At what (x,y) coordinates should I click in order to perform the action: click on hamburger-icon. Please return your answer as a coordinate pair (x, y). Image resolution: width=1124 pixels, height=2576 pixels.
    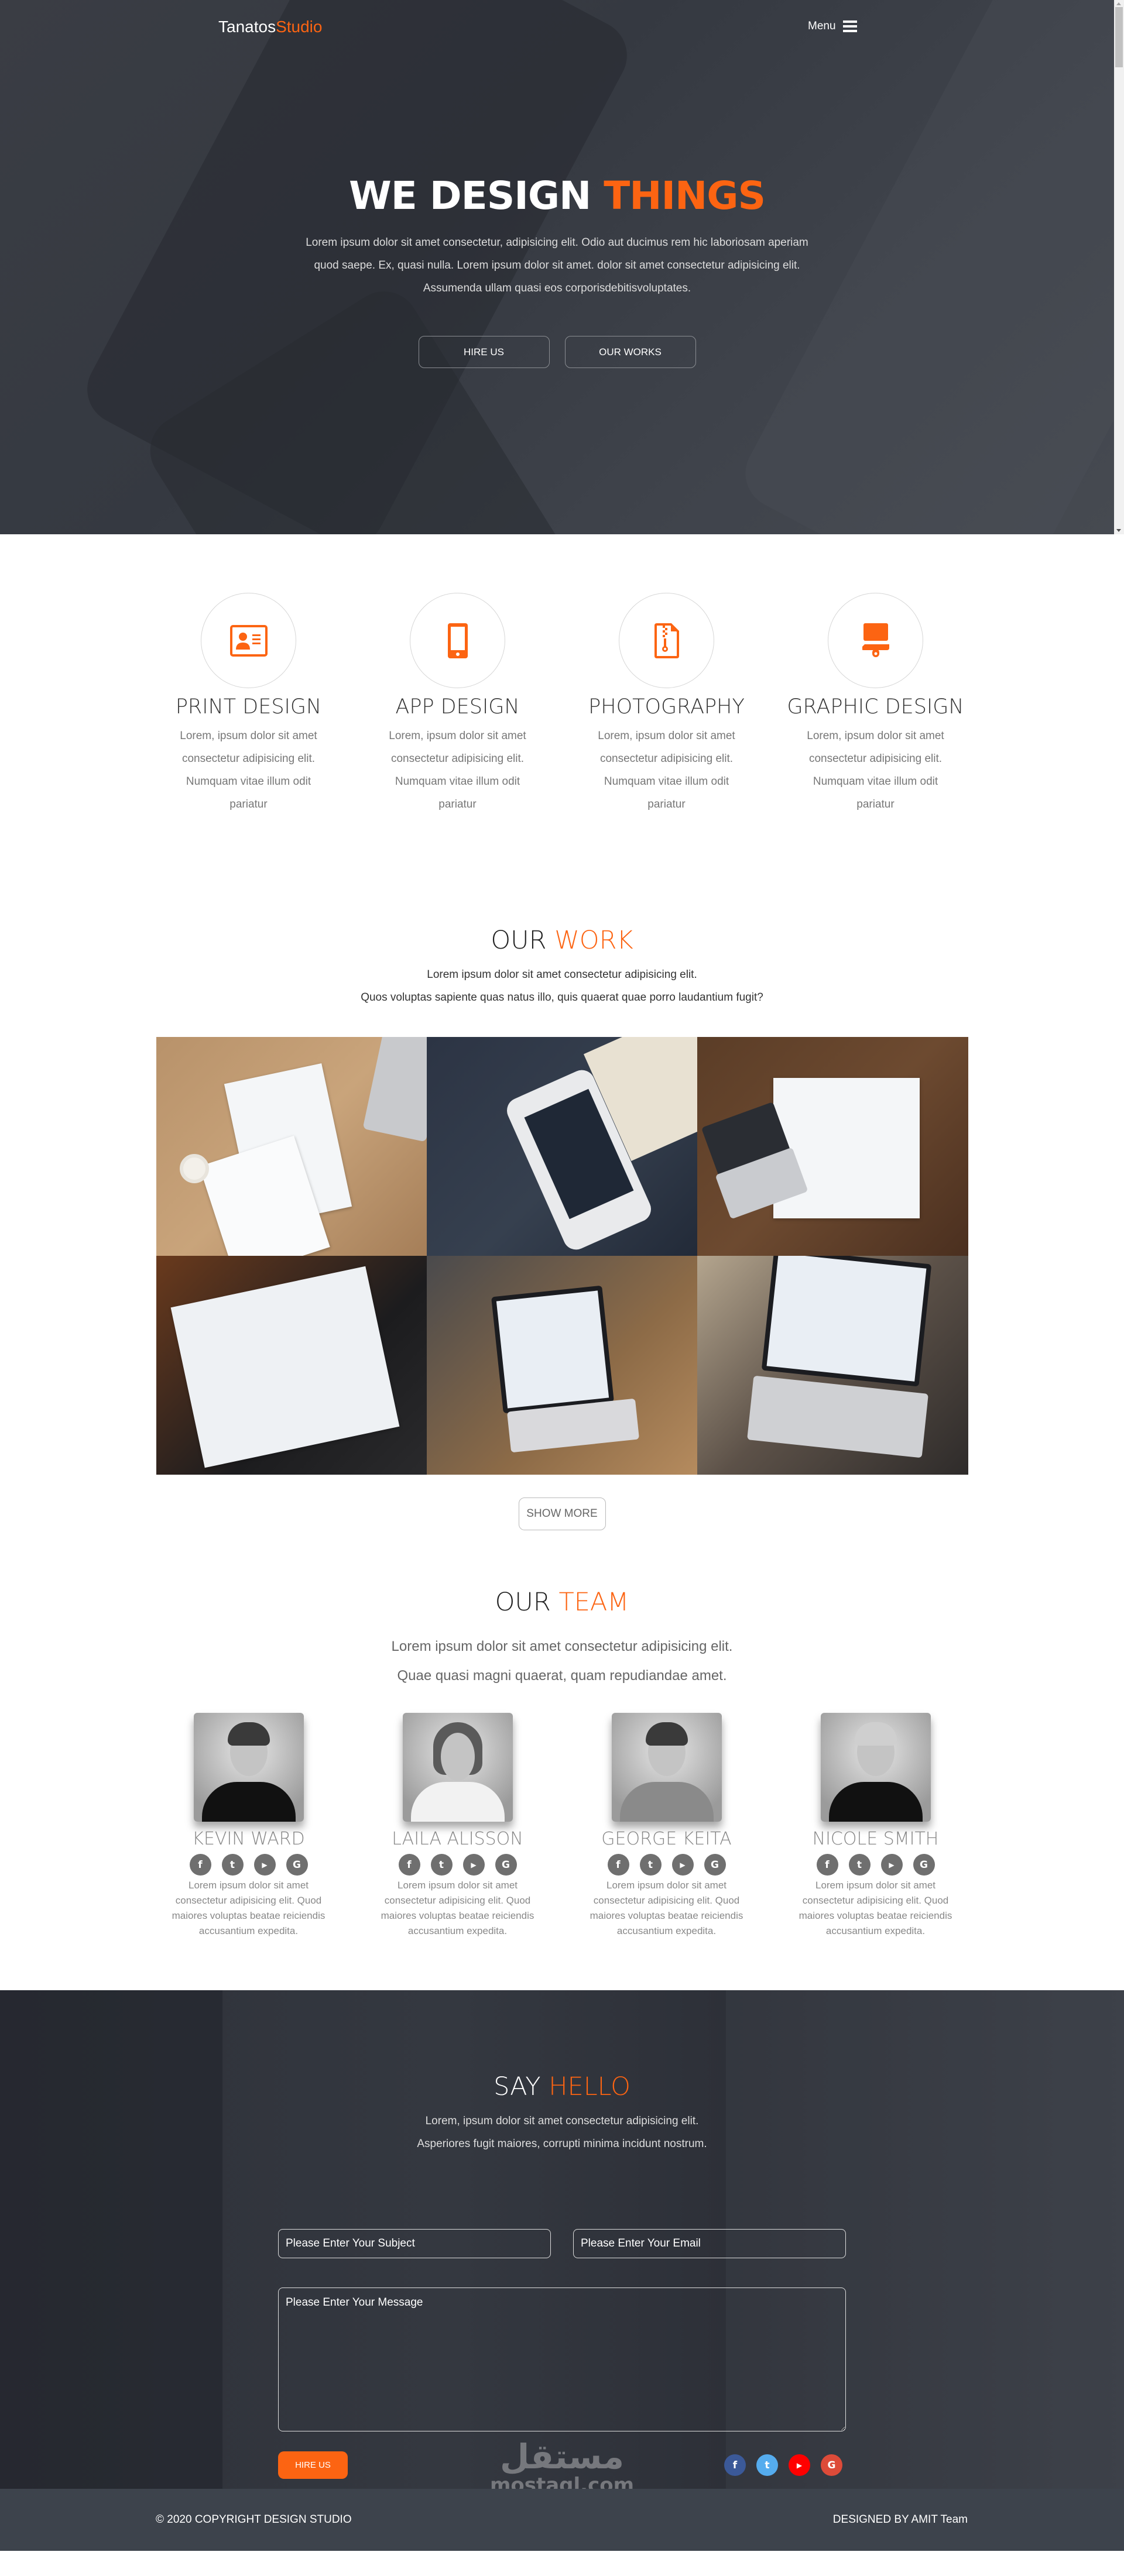
    Looking at the image, I should click on (850, 26).